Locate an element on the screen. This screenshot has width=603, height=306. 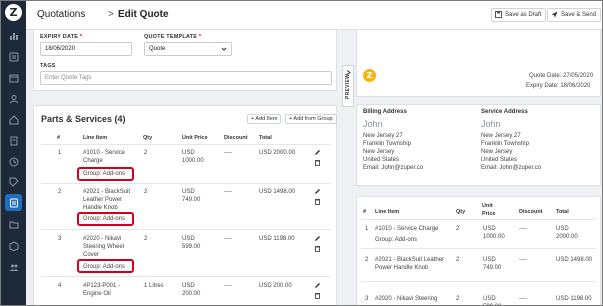
invoices-icon is located at coordinates (14, 141).